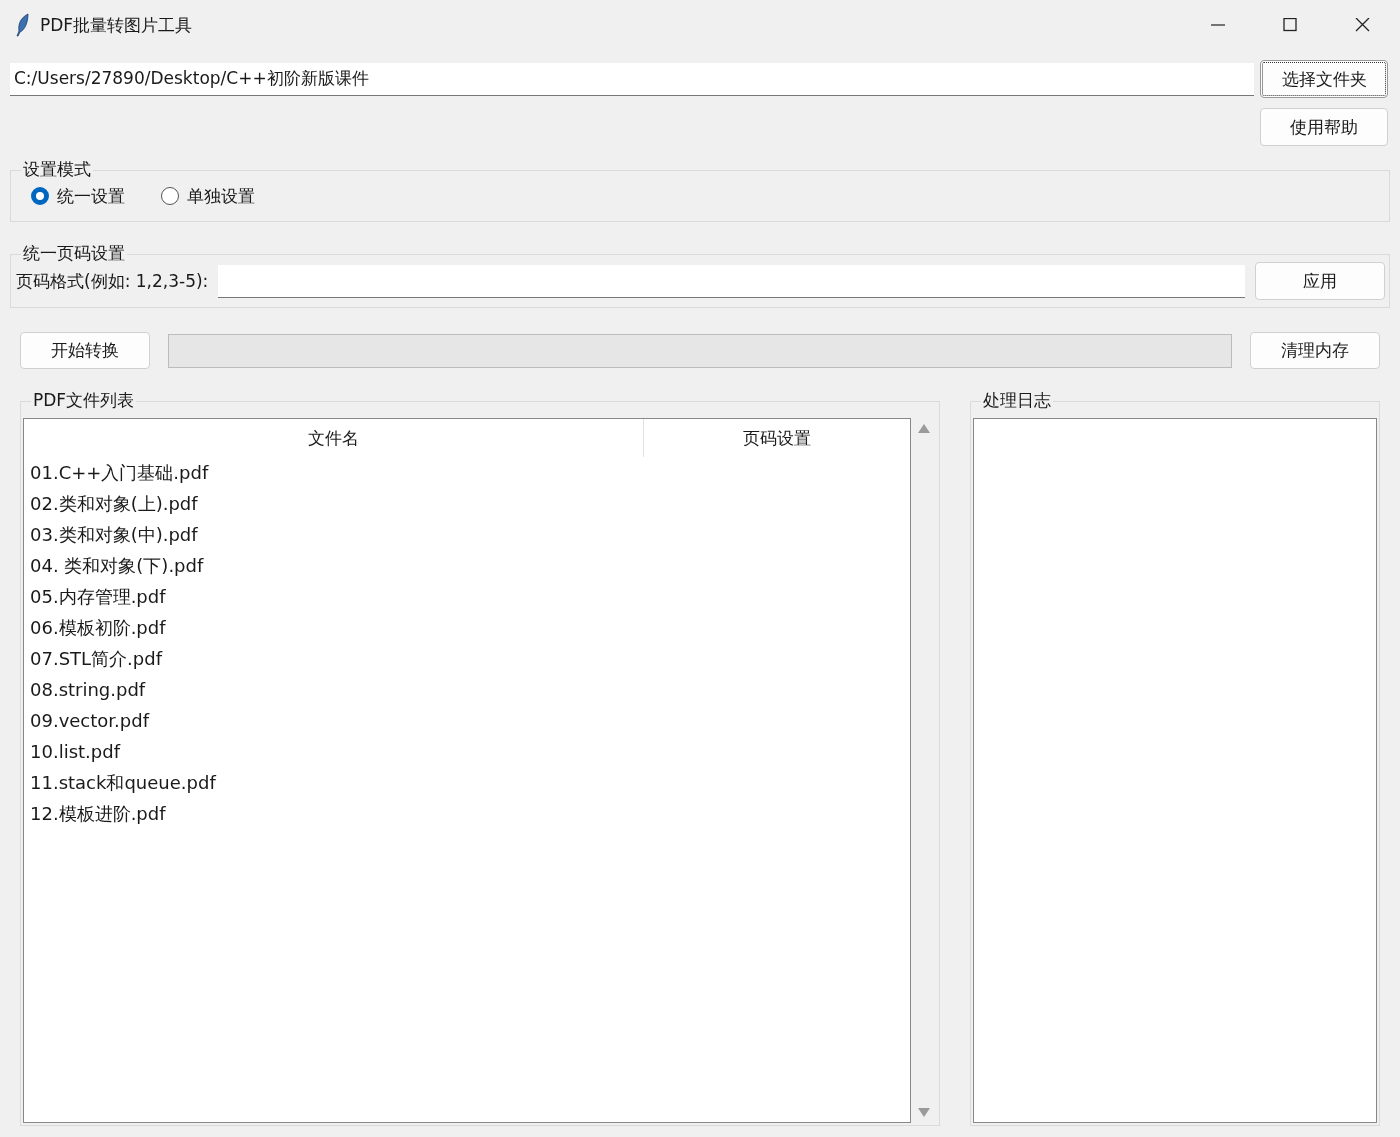  I want to click on field-label: 页码格式(例如: 1,2,3-5):, so click(112, 281).